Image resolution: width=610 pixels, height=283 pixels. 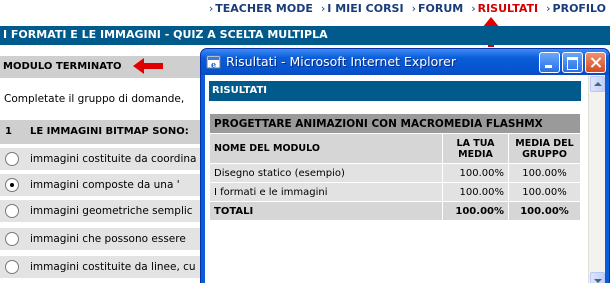 I want to click on total-label: TOTALI, so click(x=326, y=211).